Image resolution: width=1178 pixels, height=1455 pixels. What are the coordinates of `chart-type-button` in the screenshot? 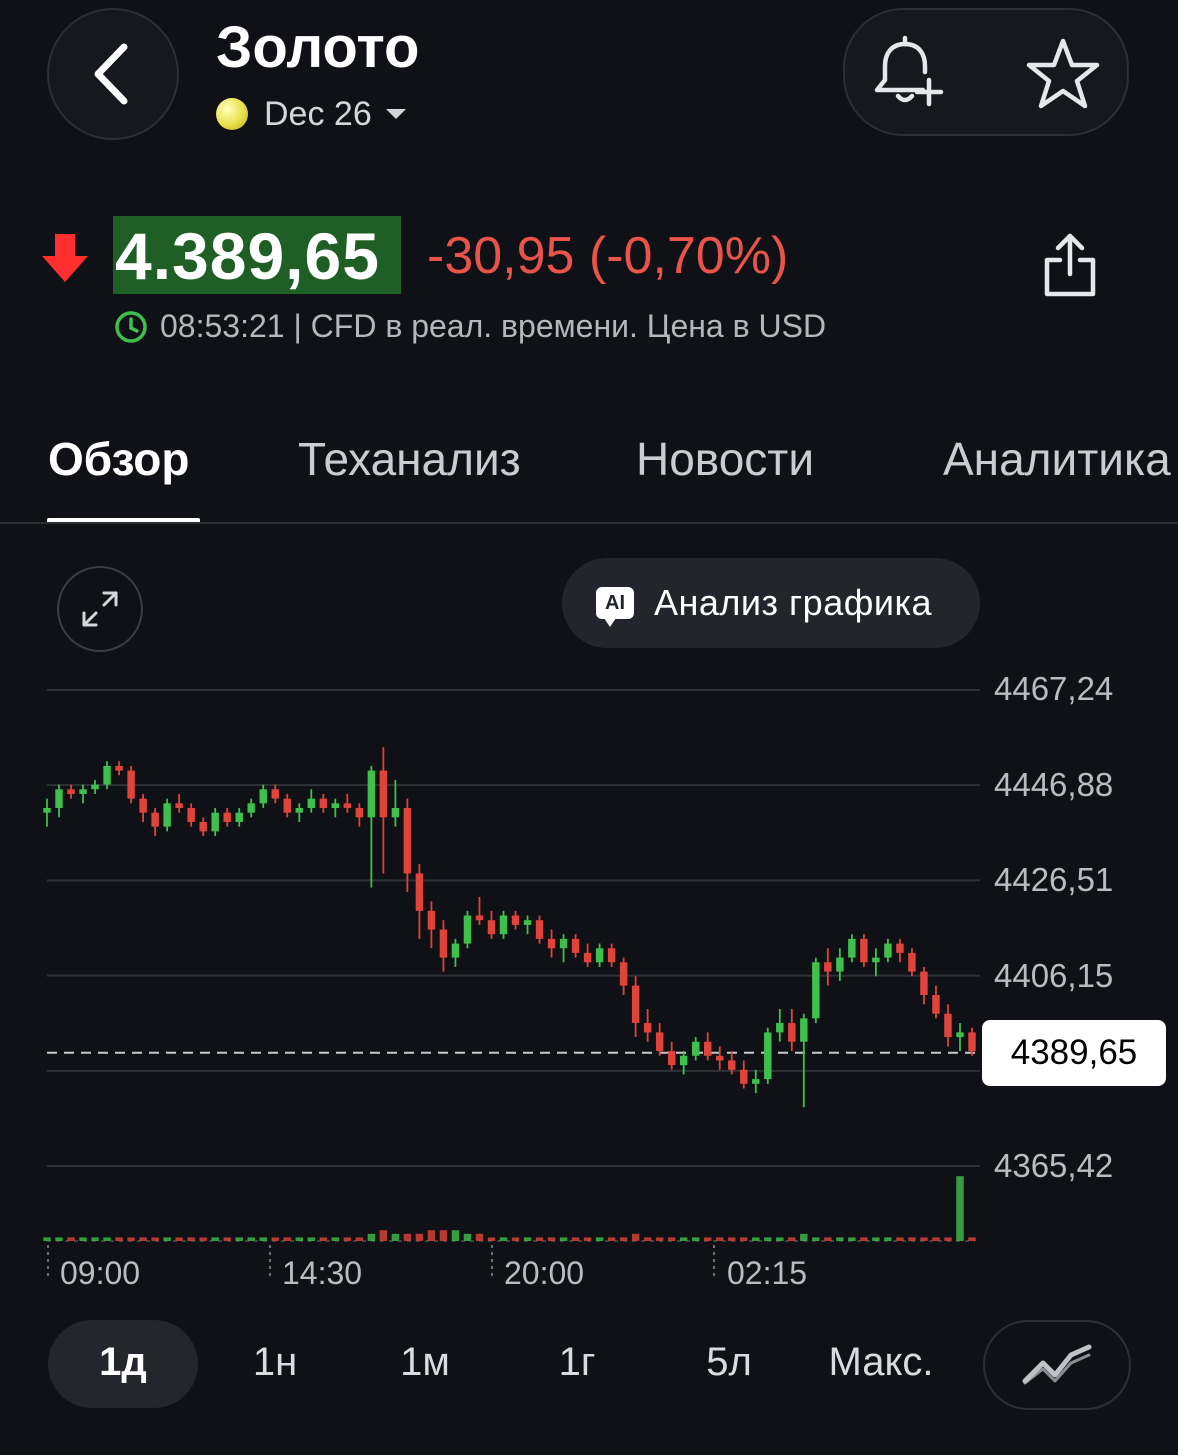 It's located at (1057, 1365).